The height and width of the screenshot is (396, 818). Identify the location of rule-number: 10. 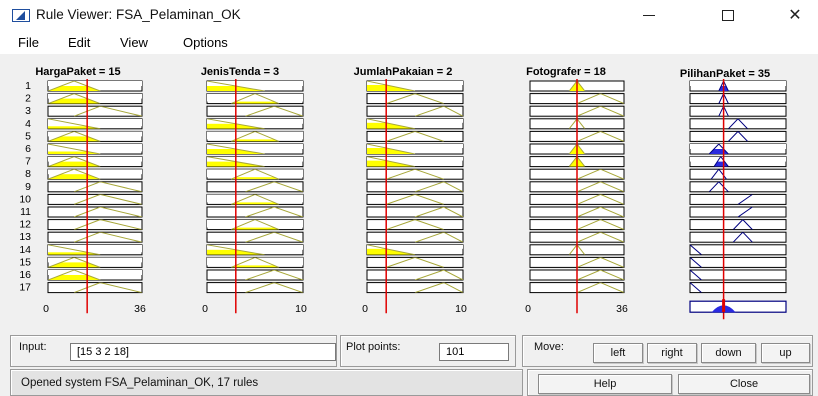
(25, 199).